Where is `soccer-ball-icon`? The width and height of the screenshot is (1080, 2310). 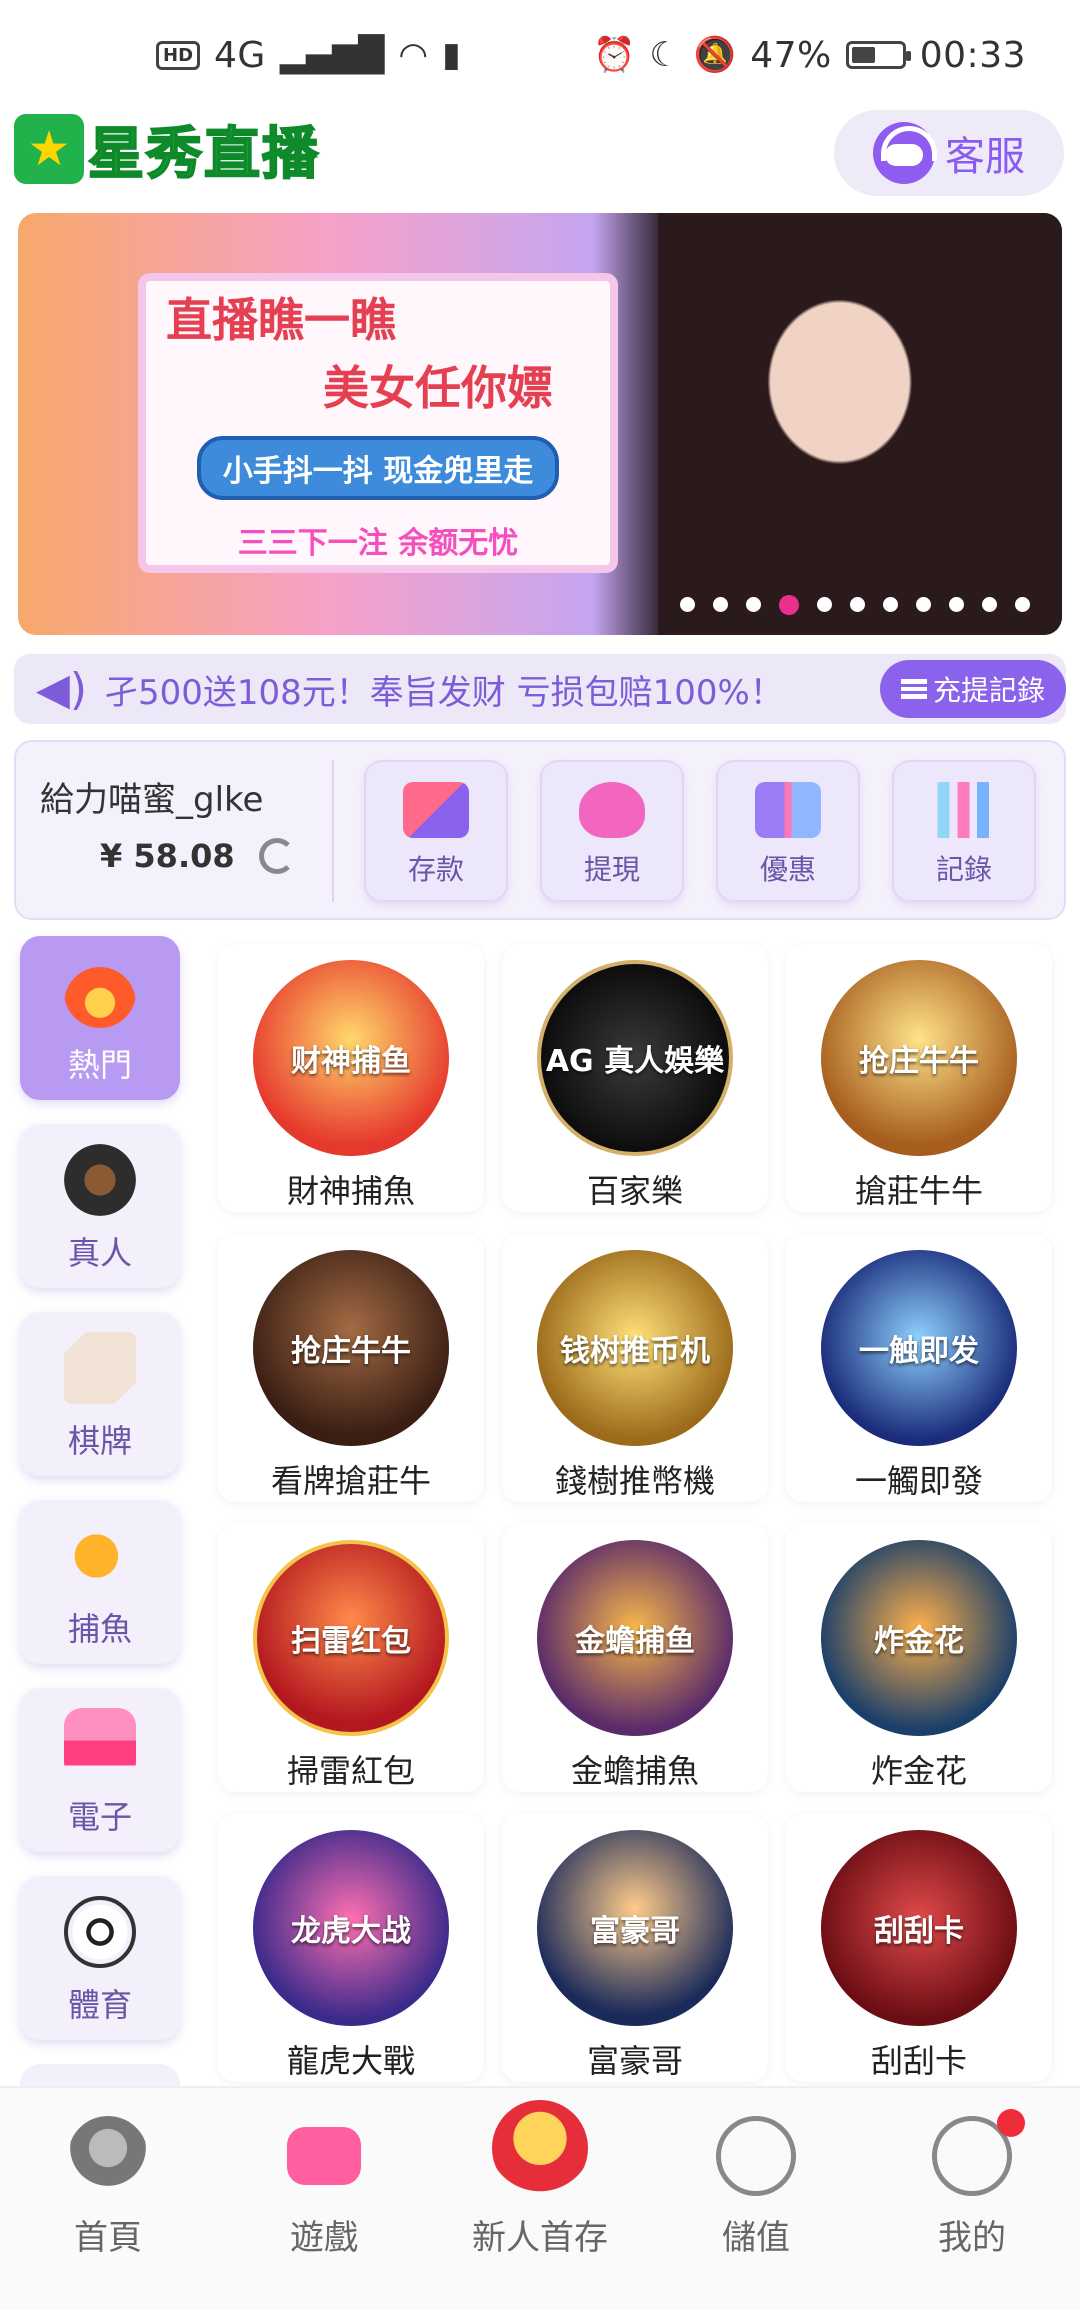 soccer-ball-icon is located at coordinates (100, 1932).